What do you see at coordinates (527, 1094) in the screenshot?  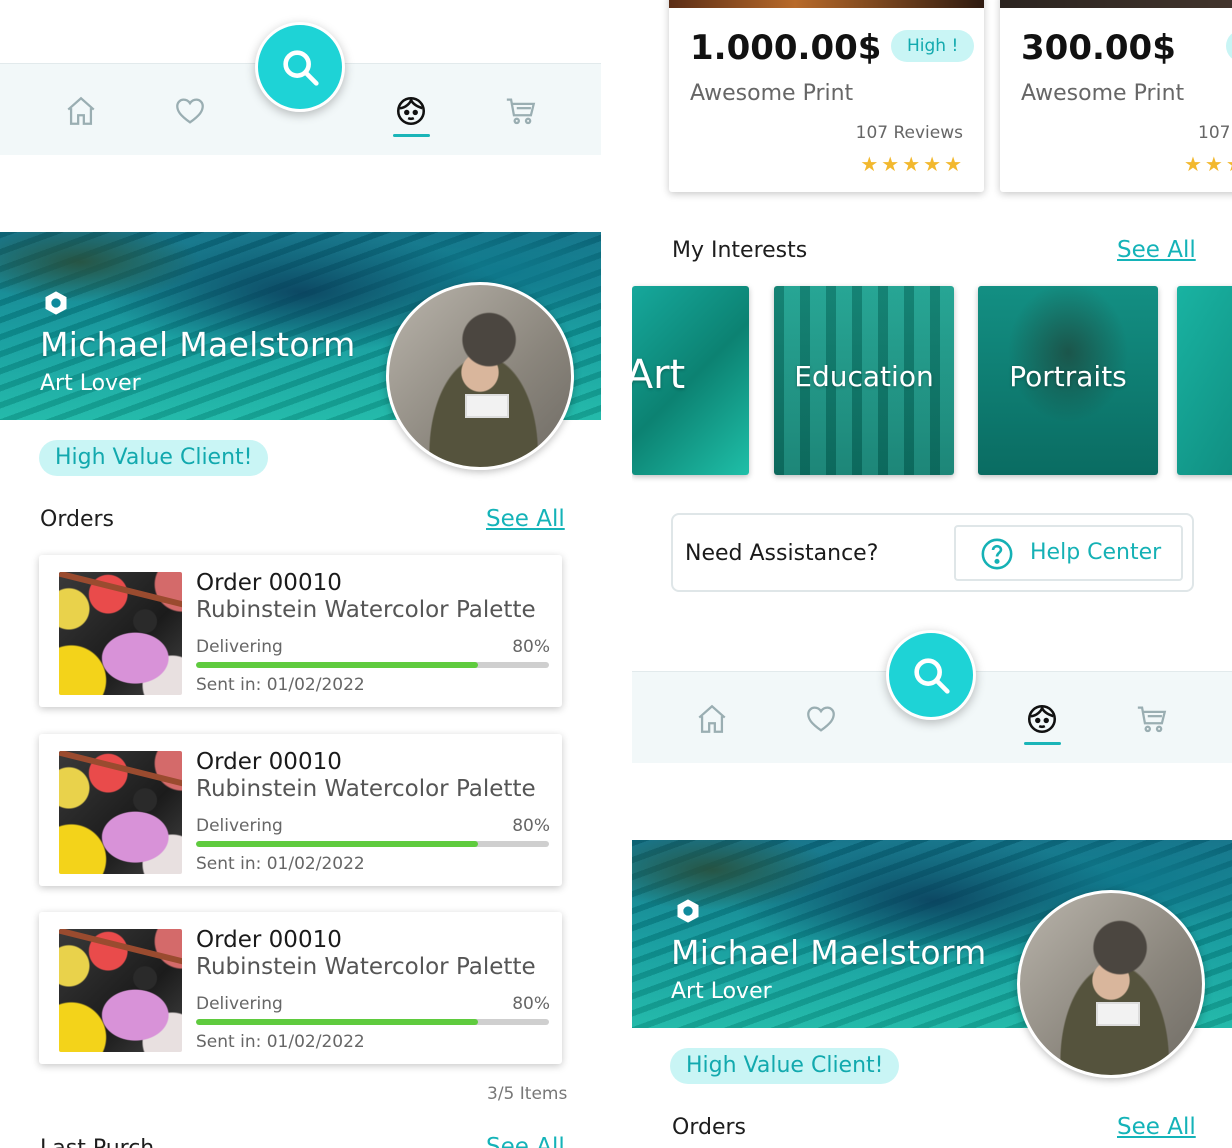 I see `orders-count: 3/5 Items` at bounding box center [527, 1094].